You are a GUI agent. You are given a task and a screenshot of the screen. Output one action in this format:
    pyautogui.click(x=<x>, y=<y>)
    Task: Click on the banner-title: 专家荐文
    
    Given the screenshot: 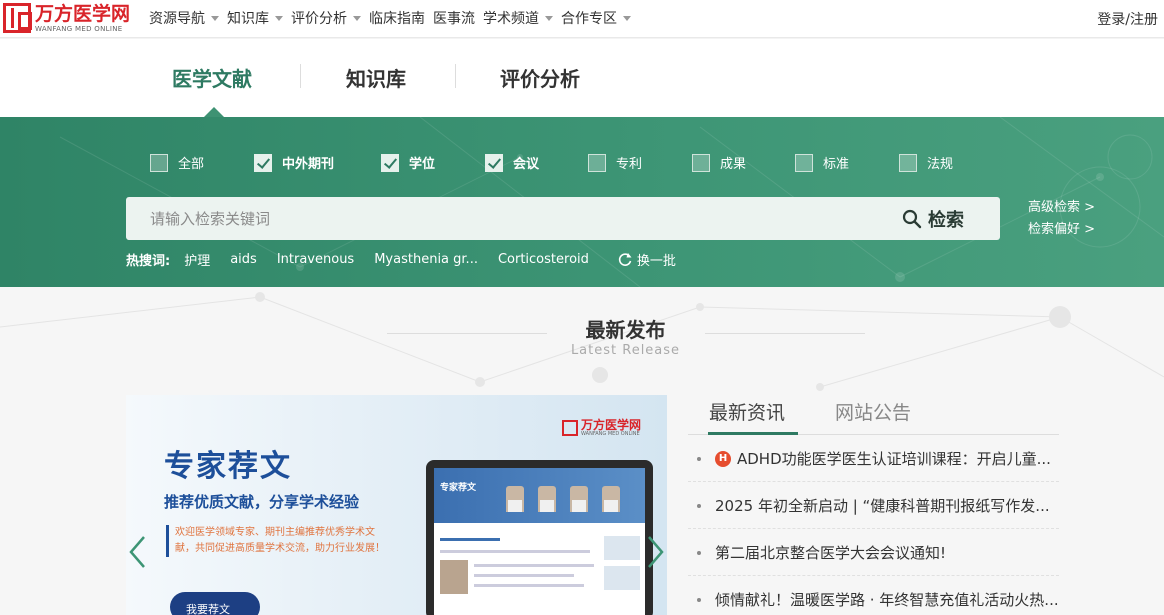 What is the action you would take?
    pyautogui.click(x=228, y=466)
    